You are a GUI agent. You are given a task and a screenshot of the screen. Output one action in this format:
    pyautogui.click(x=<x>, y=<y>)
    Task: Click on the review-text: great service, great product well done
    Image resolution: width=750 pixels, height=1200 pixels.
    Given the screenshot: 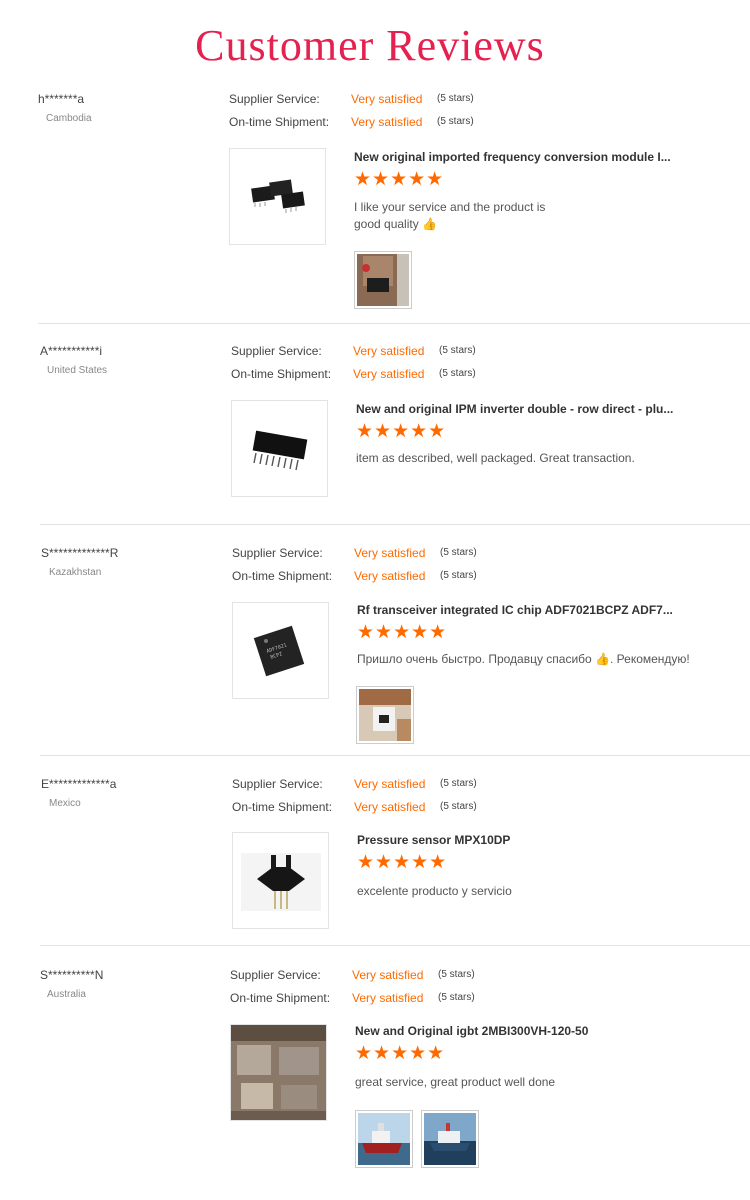 What is the action you would take?
    pyautogui.click(x=455, y=1082)
    